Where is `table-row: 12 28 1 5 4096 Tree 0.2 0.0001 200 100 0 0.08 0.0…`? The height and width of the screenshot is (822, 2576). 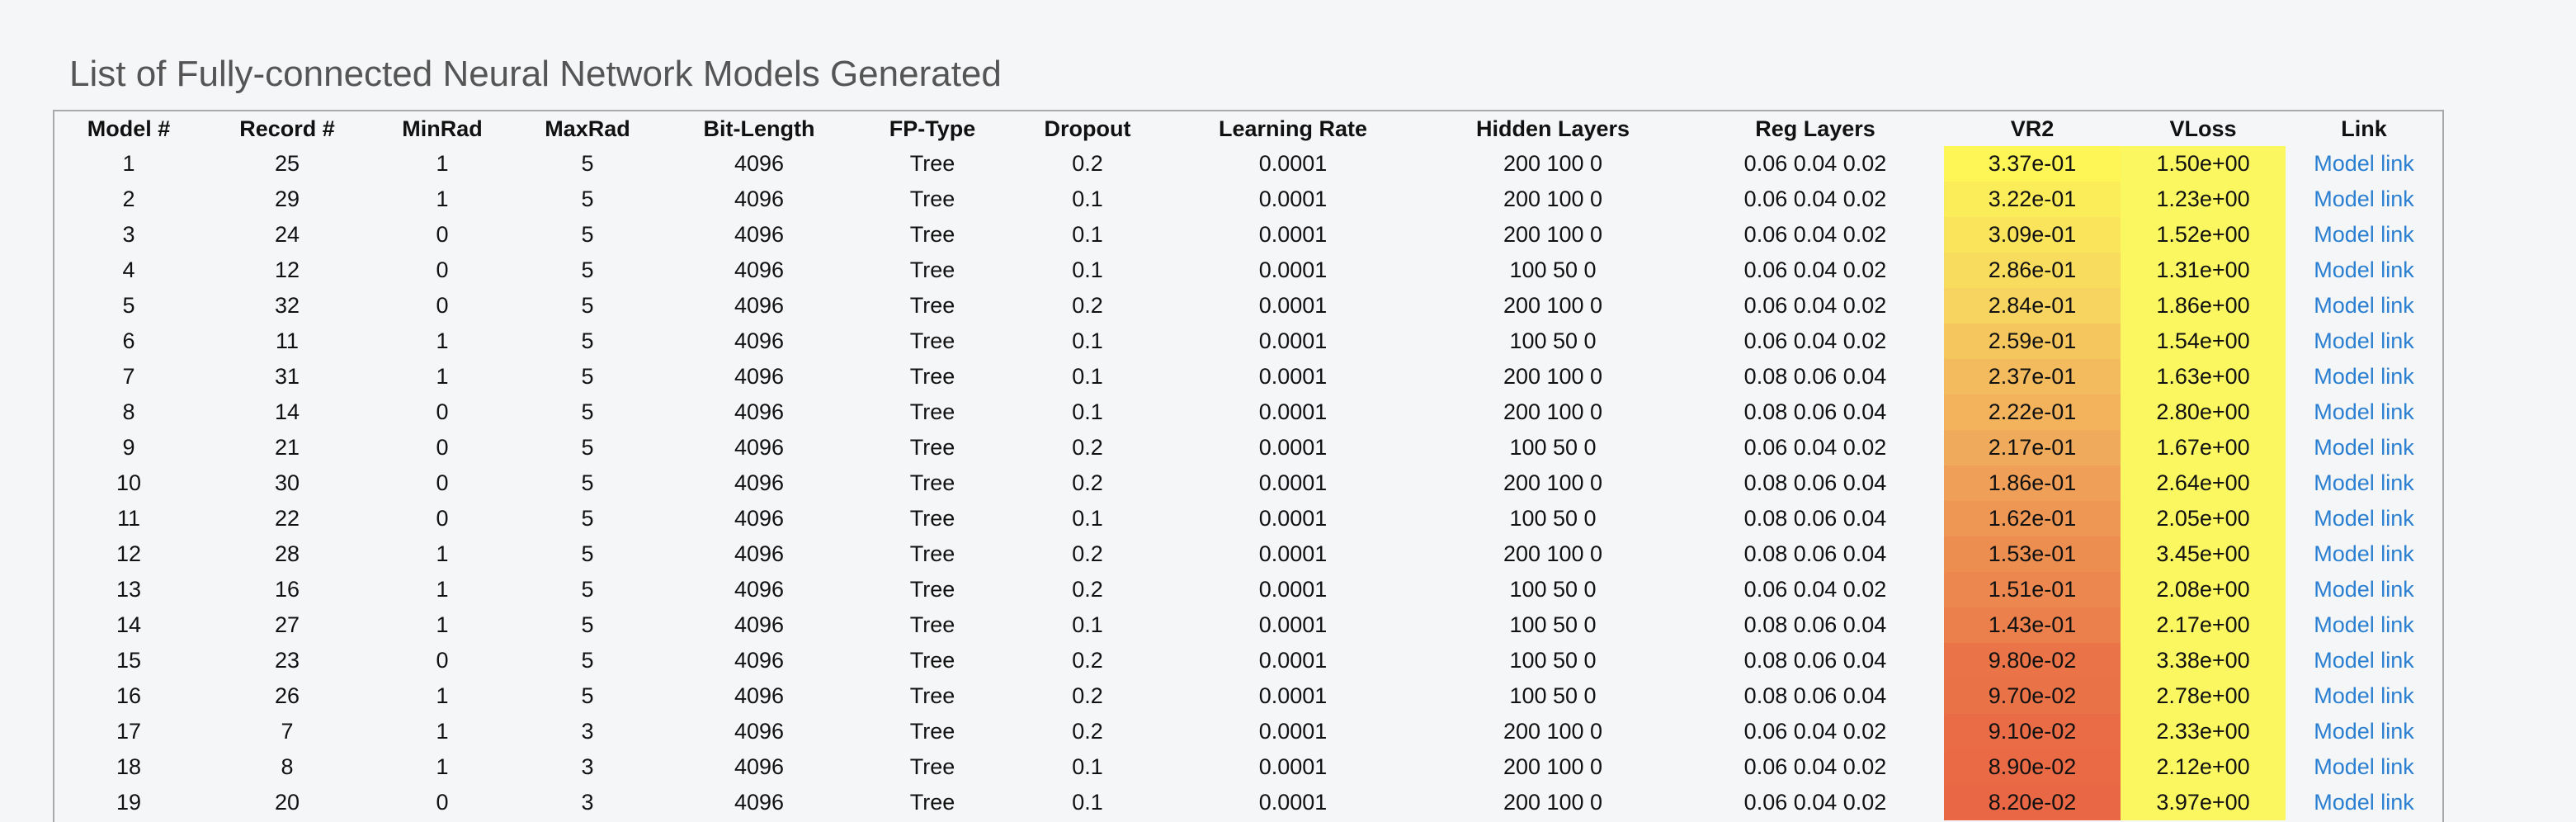
table-row: 12 28 1 5 4096 Tree 0.2 0.0001 200 100 0 0.08 0.0… is located at coordinates (1248, 554).